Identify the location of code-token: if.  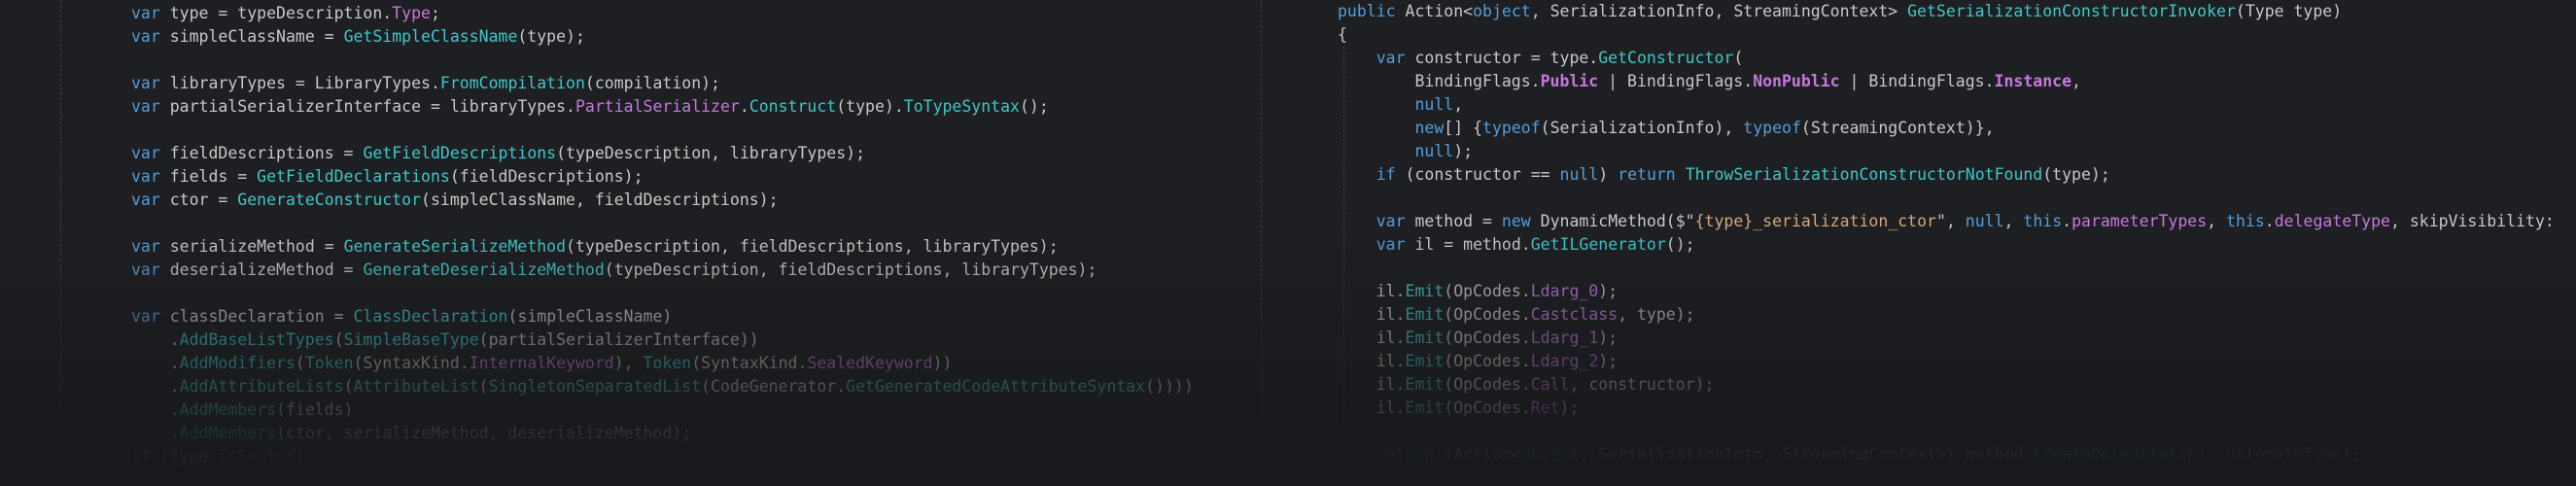
(1390, 174).